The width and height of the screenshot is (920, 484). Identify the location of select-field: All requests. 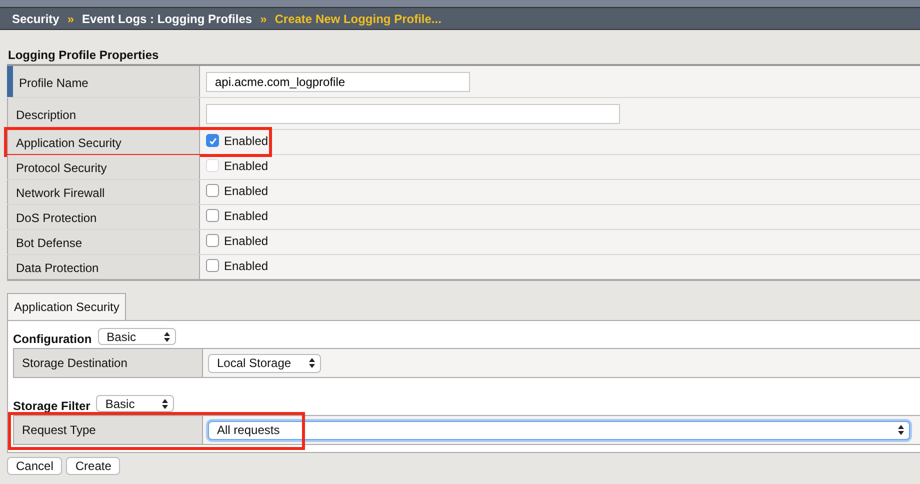
(559, 430).